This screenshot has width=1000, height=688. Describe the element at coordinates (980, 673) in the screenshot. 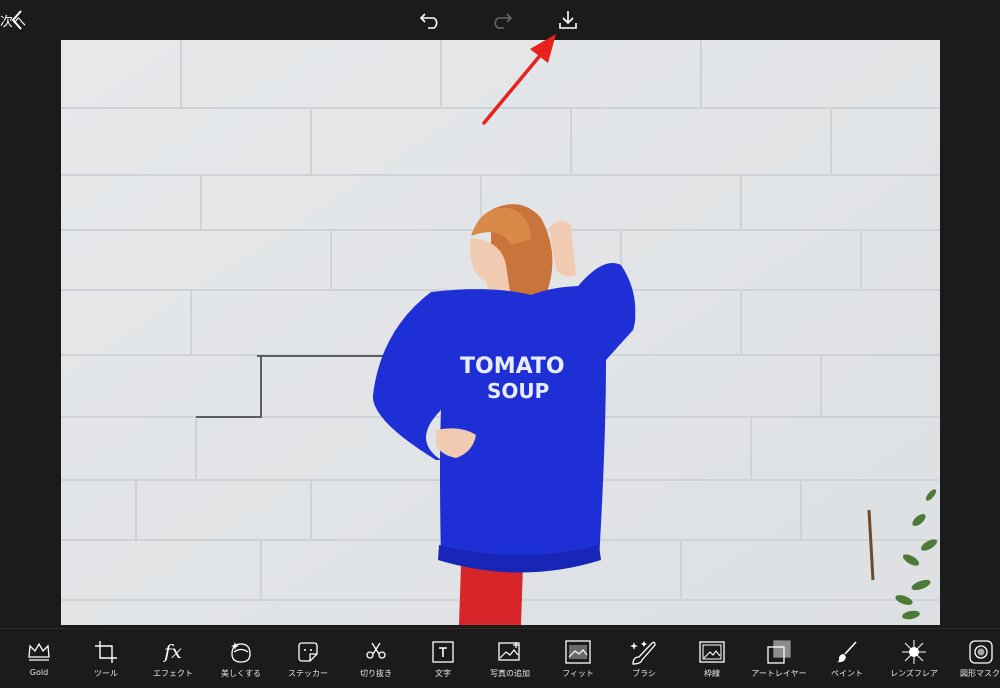

I see `tool-label: 図形マスク` at that location.